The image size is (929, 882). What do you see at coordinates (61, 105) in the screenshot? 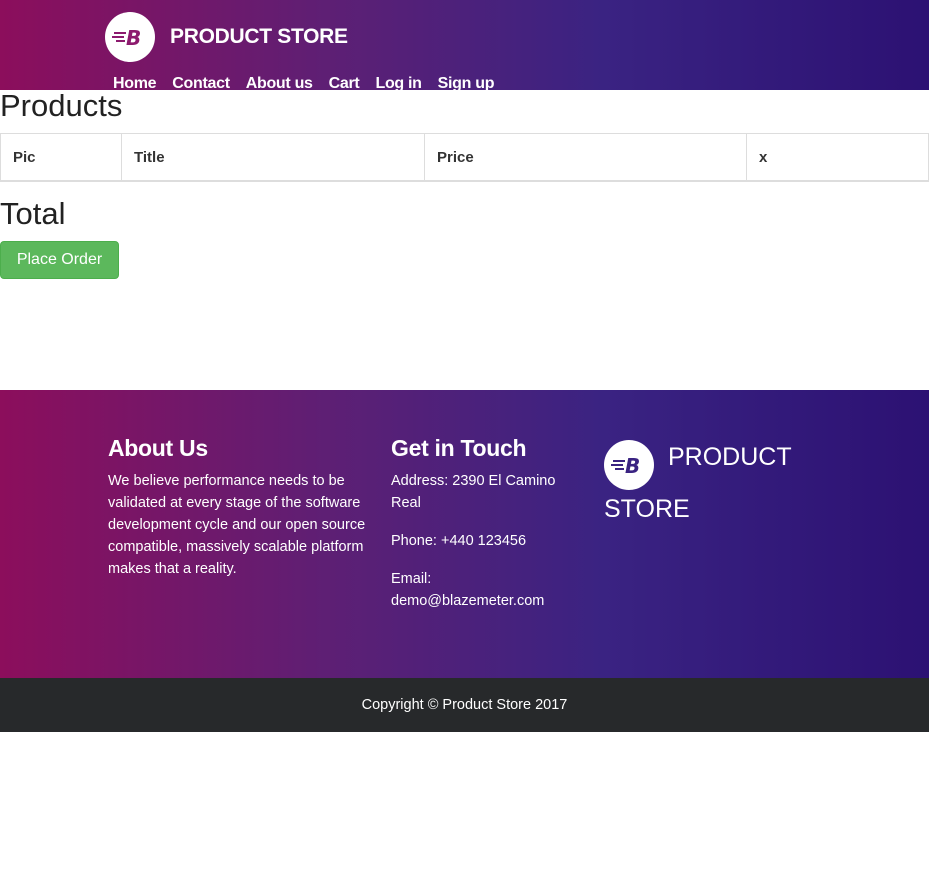
I see `products-heading: Products` at bounding box center [61, 105].